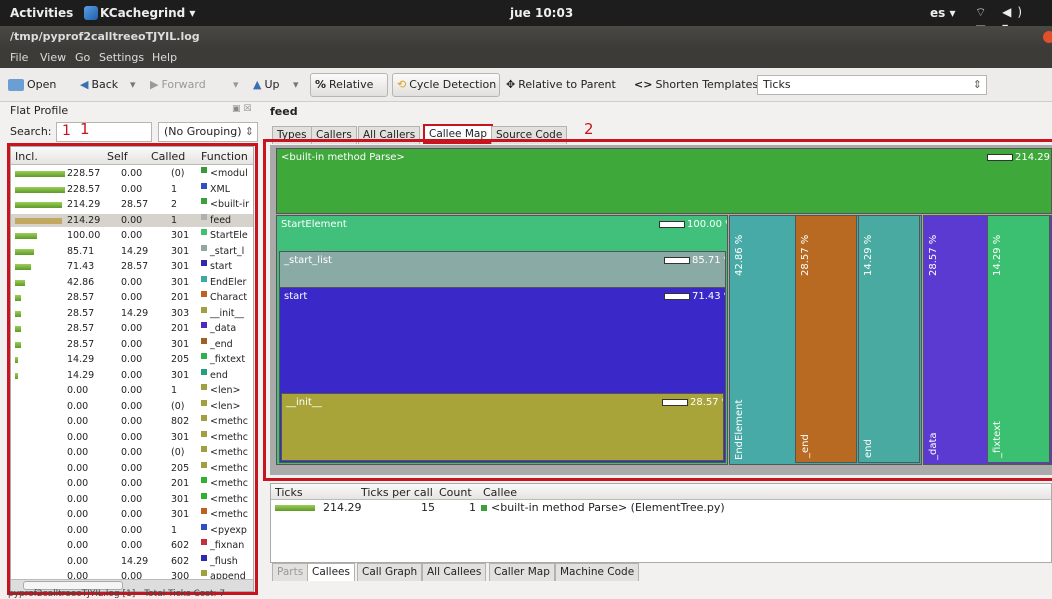 The height and width of the screenshot is (599, 1052). I want to click on back-arrow-icon: ◀, so click(84, 84).